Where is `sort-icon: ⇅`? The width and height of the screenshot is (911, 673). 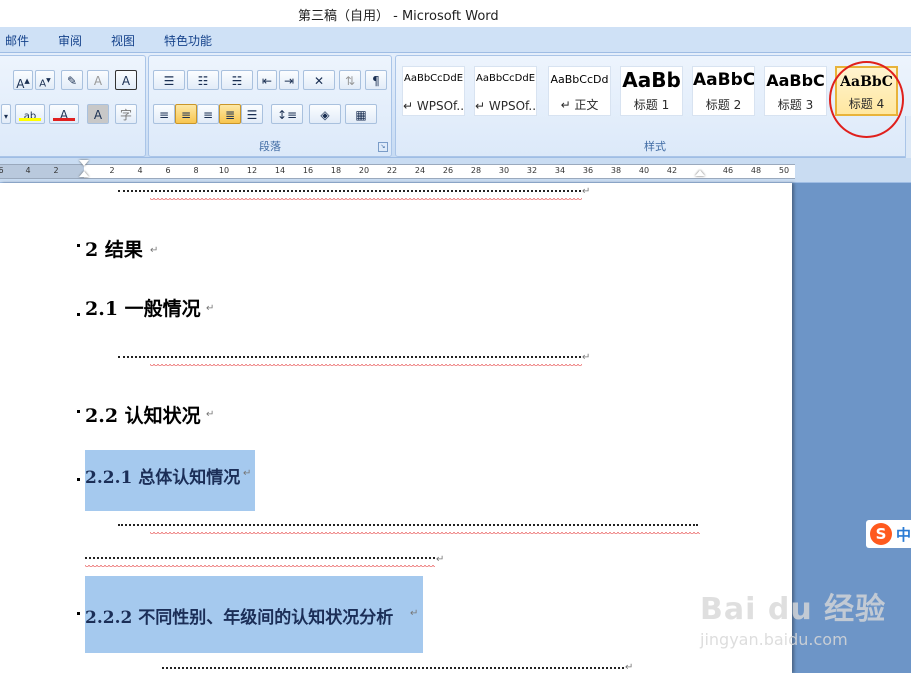 sort-icon: ⇅ is located at coordinates (350, 81).